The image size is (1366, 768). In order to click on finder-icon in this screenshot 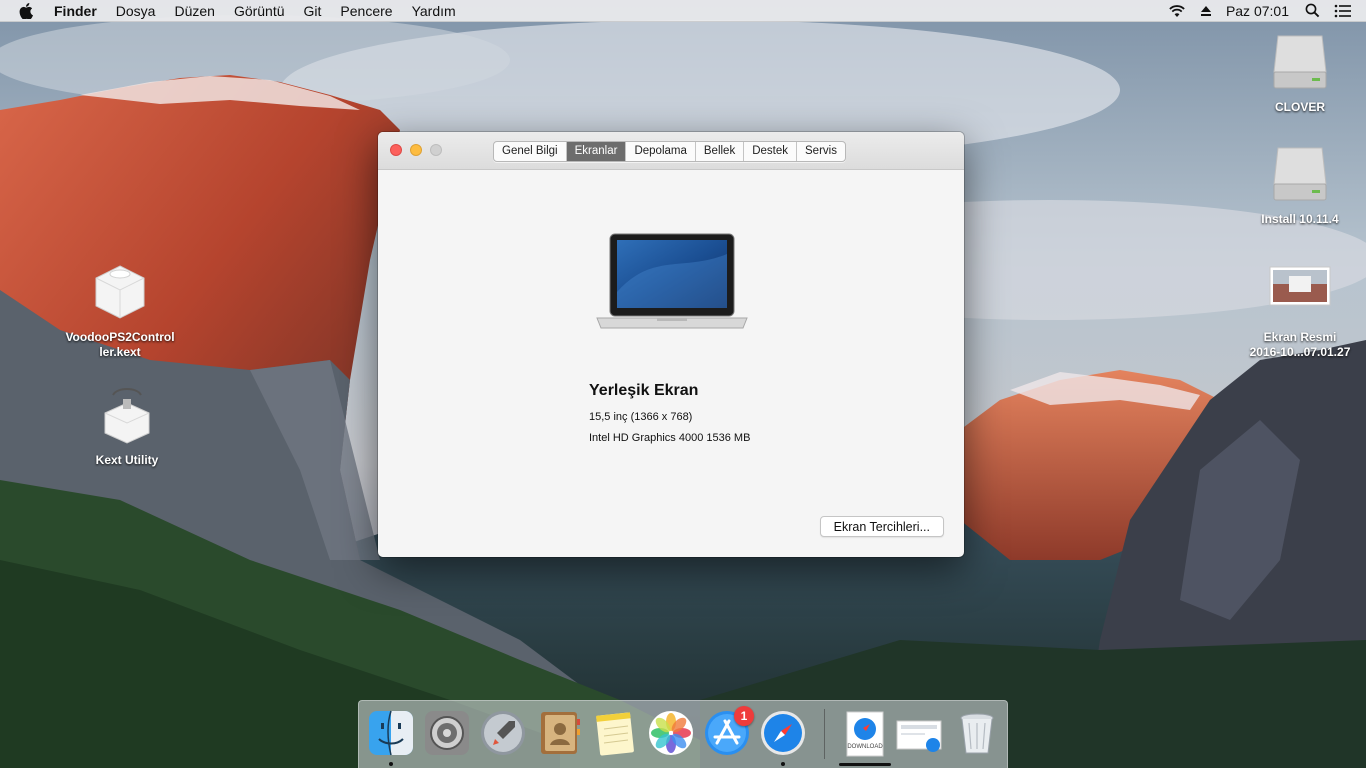, I will do `click(391, 733)`.